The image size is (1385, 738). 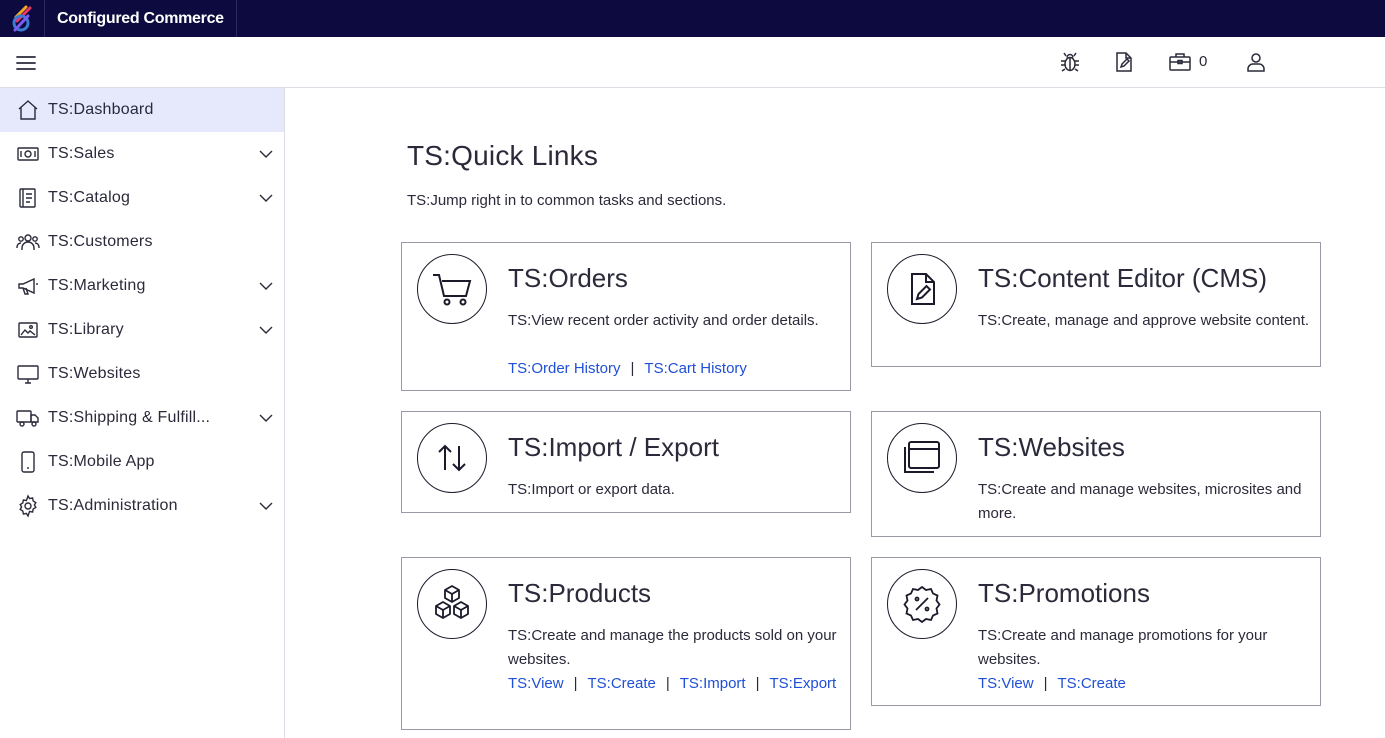 I want to click on card-title: TS:Import / Export, so click(x=613, y=447).